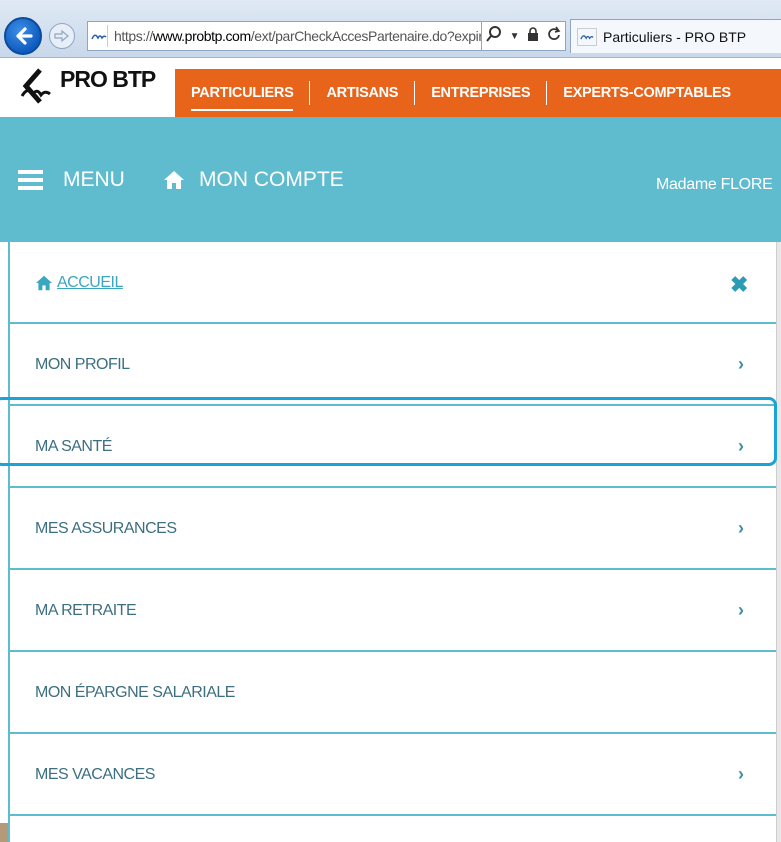  I want to click on menu-item-mon-profil: MON PROFIL ›, so click(394, 365).